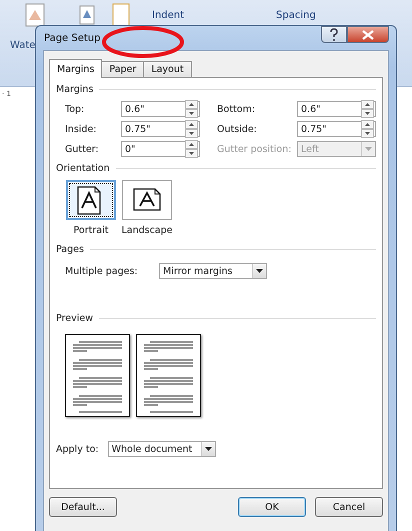 The image size is (412, 531). I want to click on dropdown-field: Mirror margins, so click(213, 271).